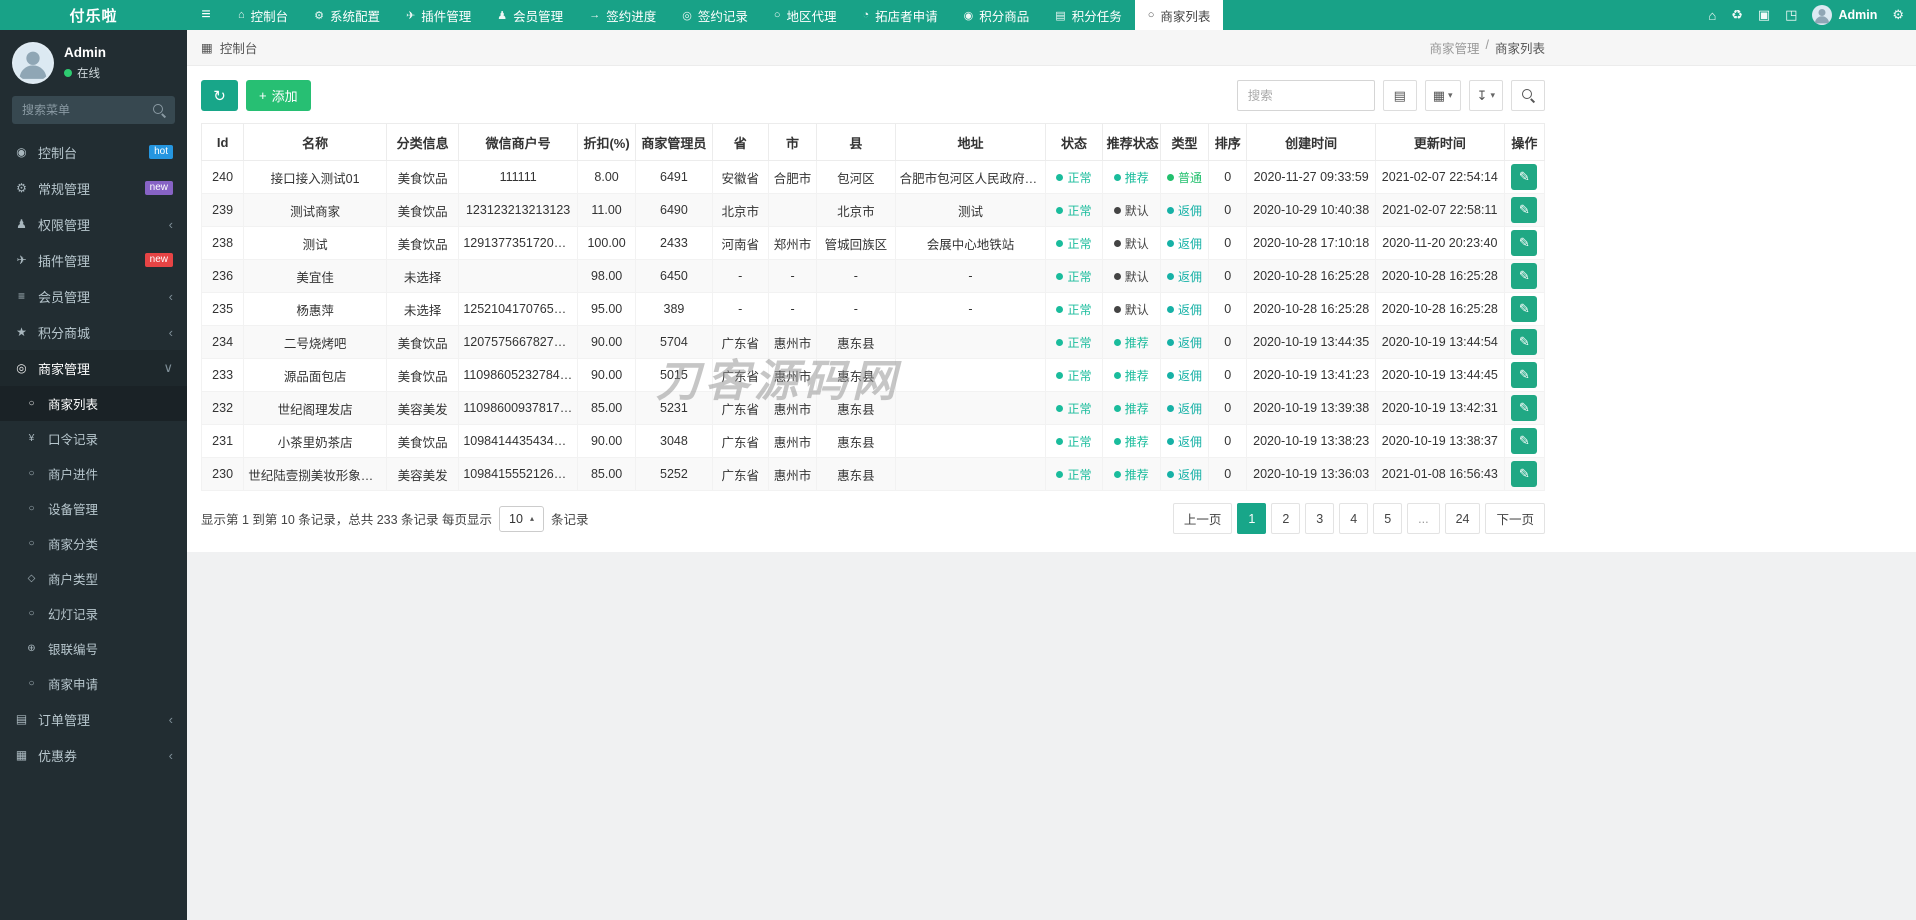 The image size is (1916, 920). I want to click on sidebar-item-password-record: ¥ 口令记录, so click(93, 438).